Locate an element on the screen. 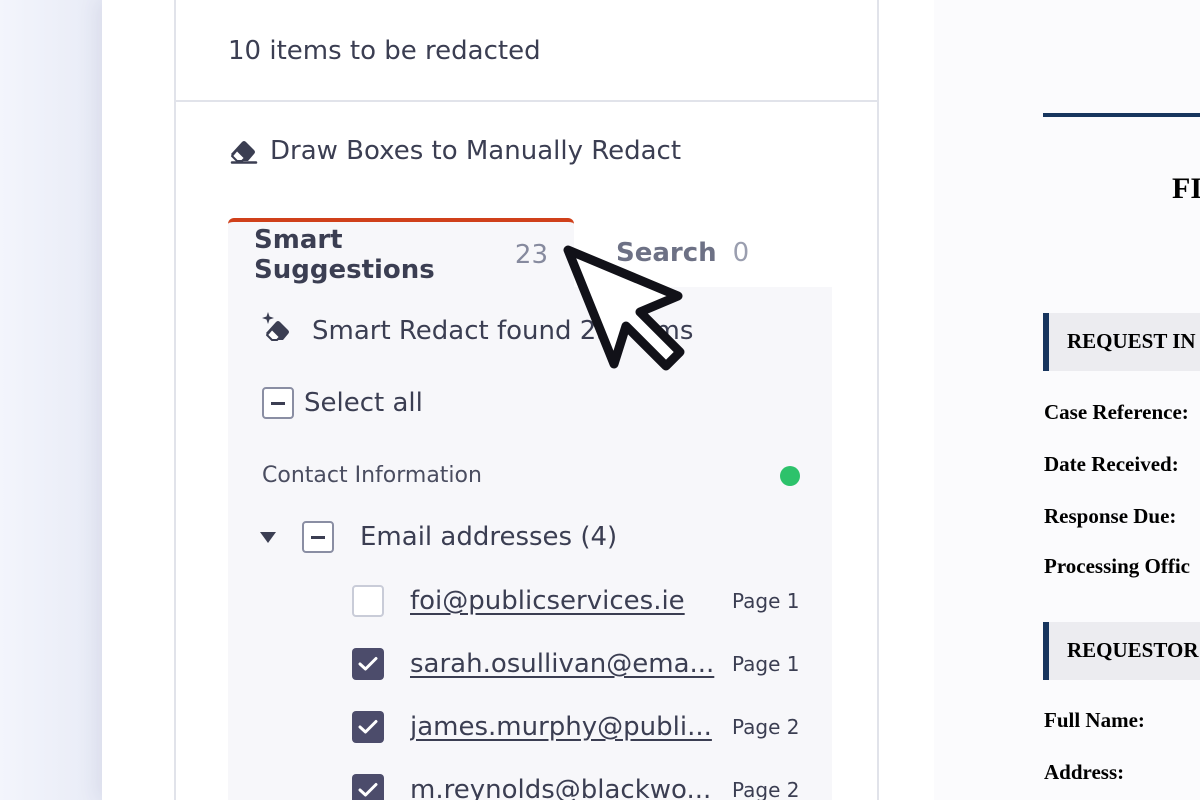 This screenshot has height=800, width=1200. document-field-date-received: Date Received: is located at coordinates (1111, 464).